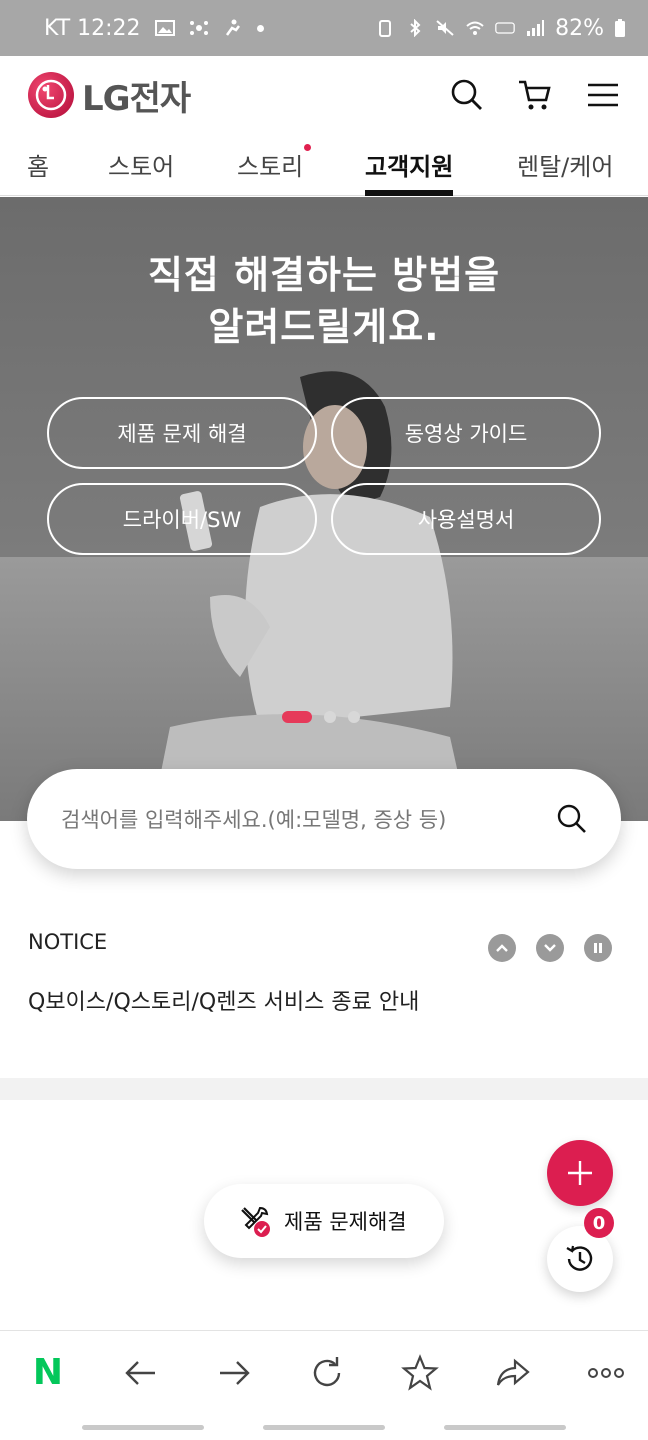  What do you see at coordinates (51, 95) in the screenshot?
I see `lg-logo-mark-icon` at bounding box center [51, 95].